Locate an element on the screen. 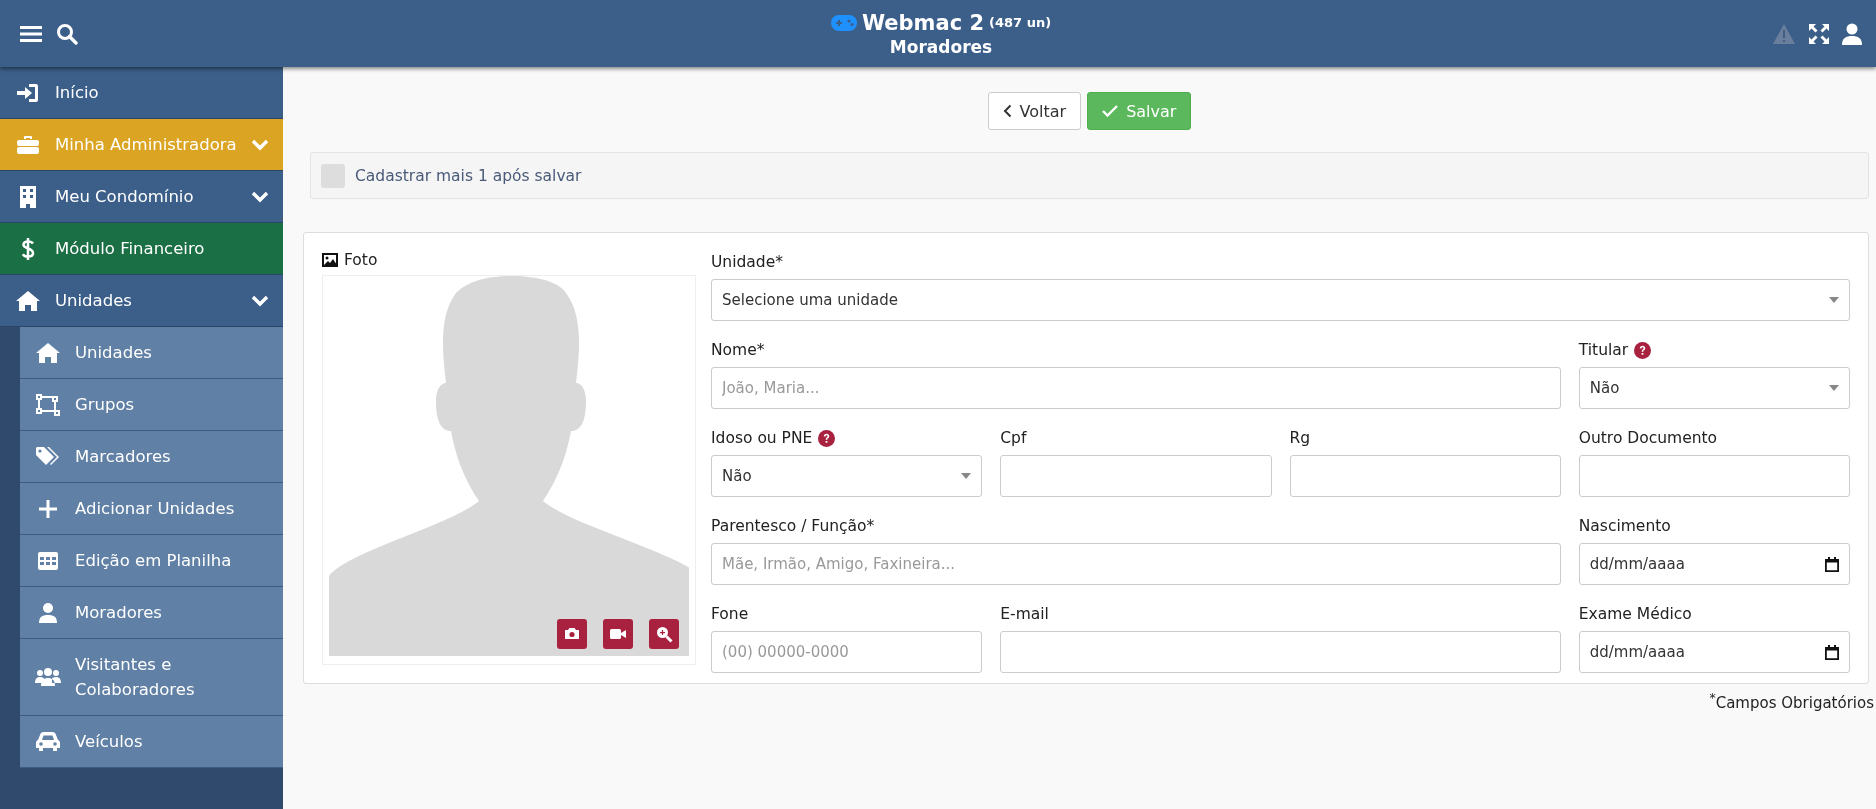 Image resolution: width=1876 pixels, height=809 pixels. field-label: Nascimento is located at coordinates (1624, 526).